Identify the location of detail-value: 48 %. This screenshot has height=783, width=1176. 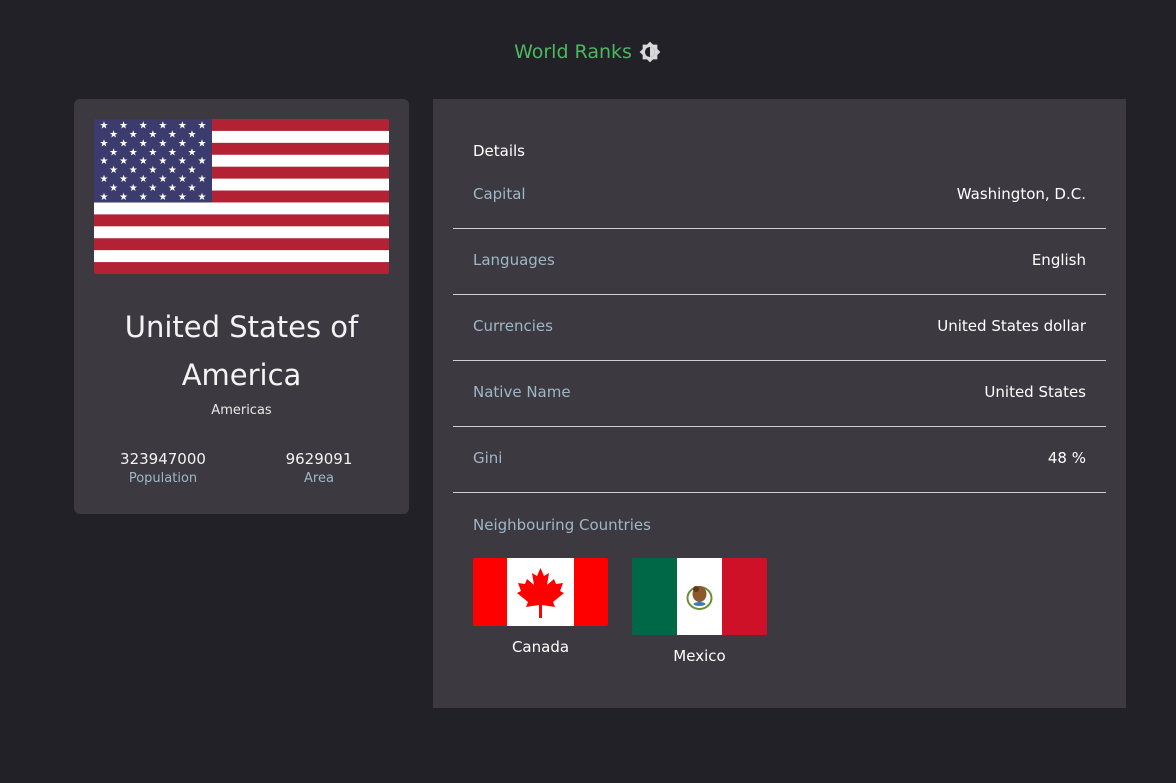
(1066, 458).